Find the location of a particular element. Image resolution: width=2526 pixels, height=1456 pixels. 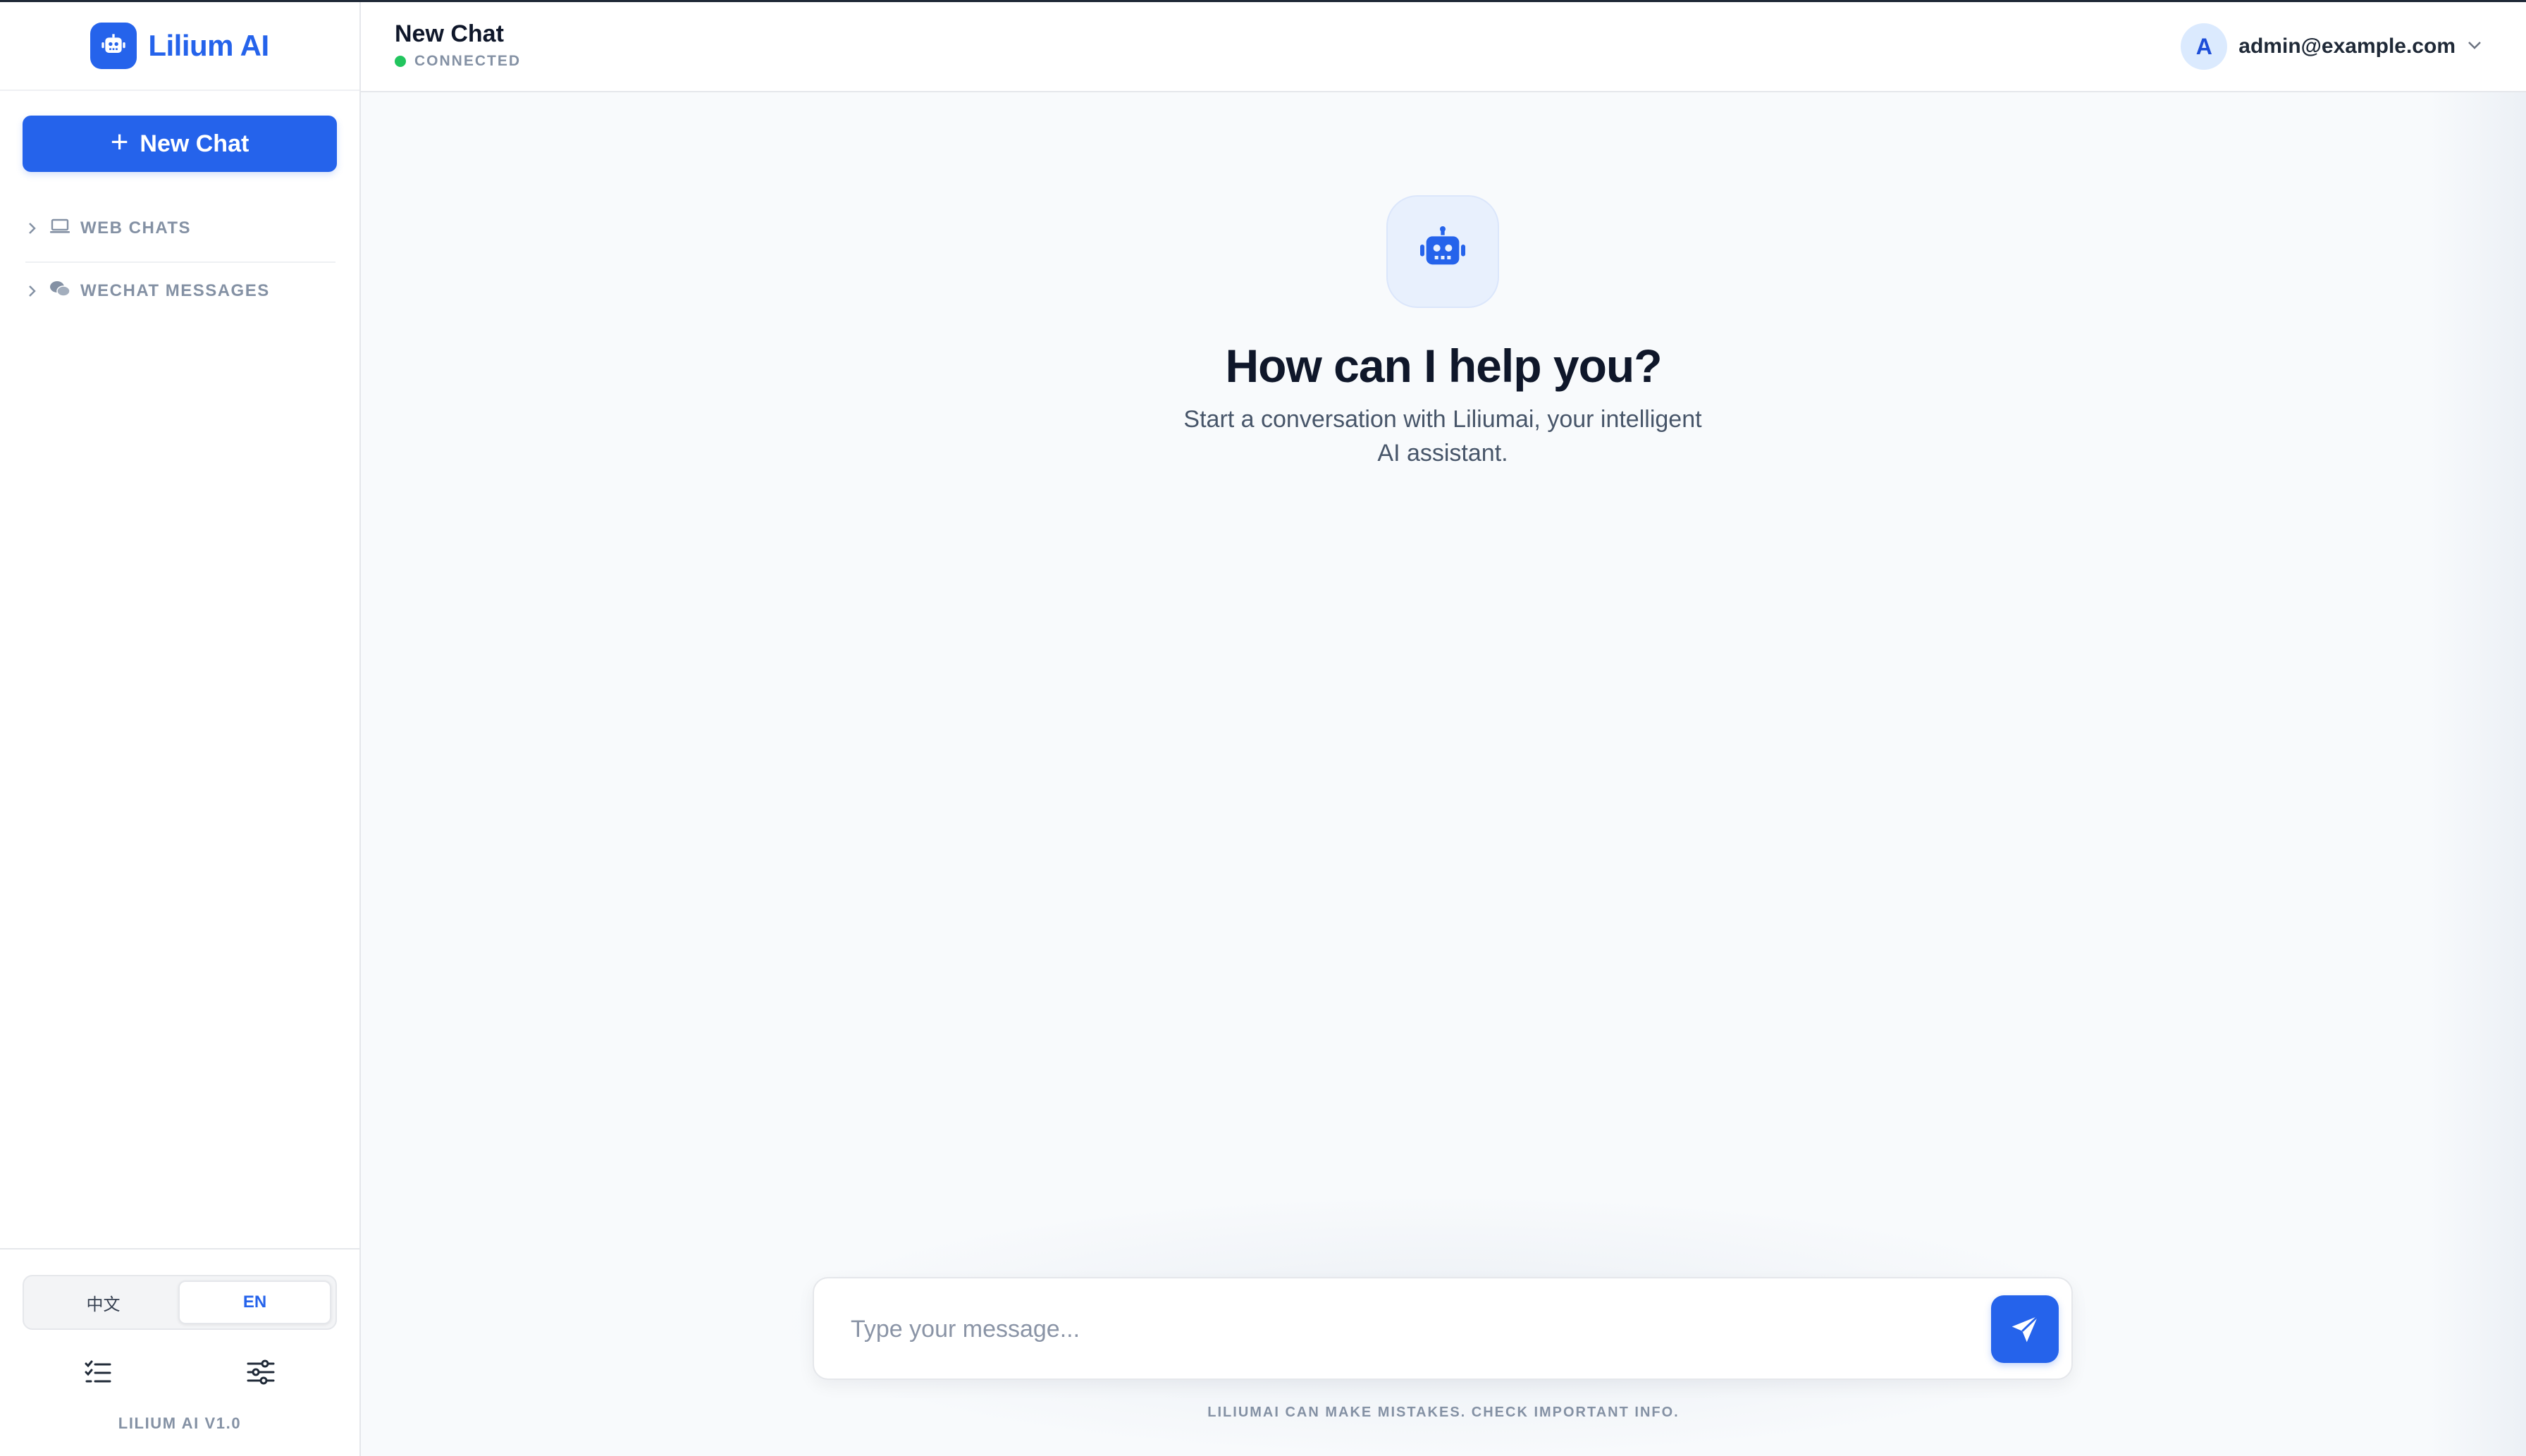

language-option-zh: 中文 is located at coordinates (103, 1303).